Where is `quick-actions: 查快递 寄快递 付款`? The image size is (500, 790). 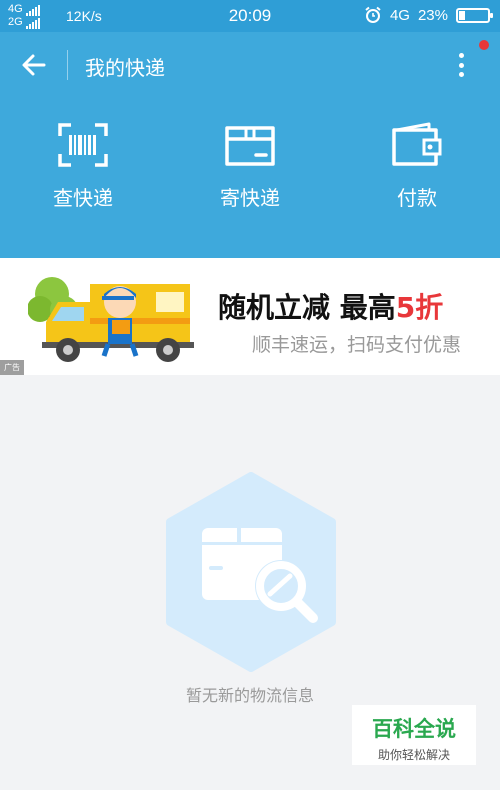 quick-actions: 查快递 寄快递 付款 is located at coordinates (250, 177).